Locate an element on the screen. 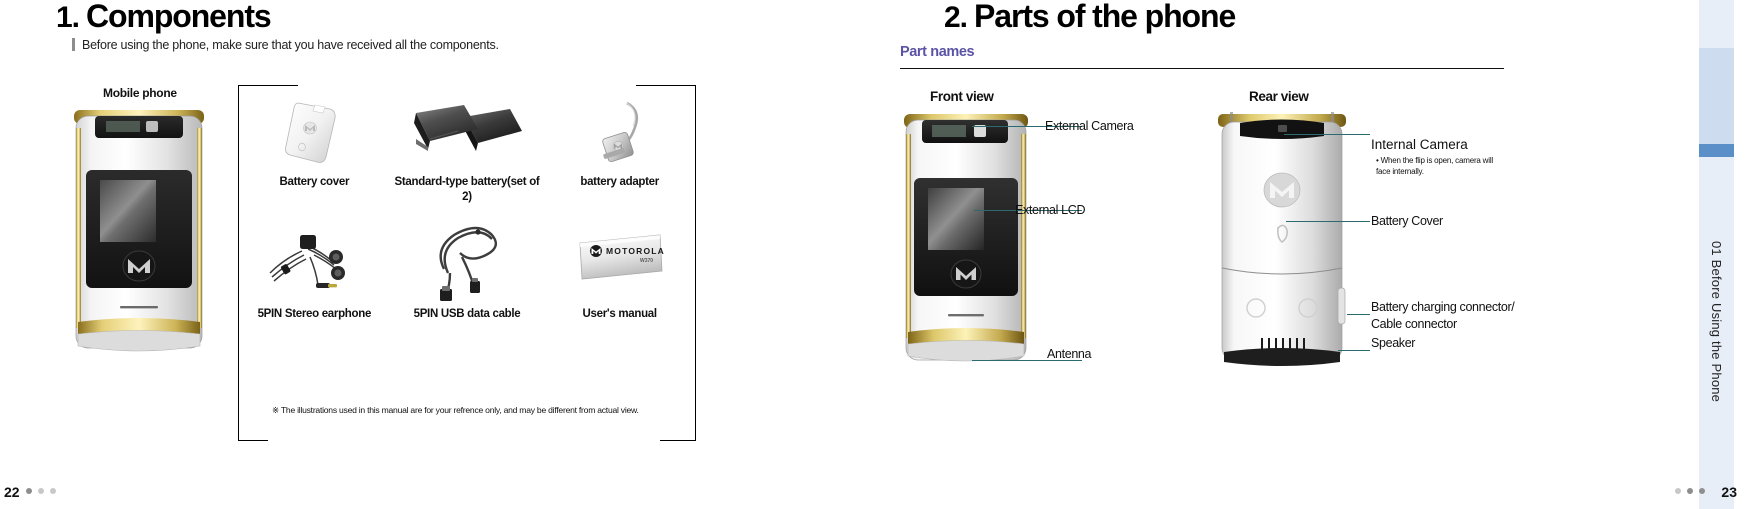 The height and width of the screenshot is (509, 1745). sidebar-chapter-text: 01 Before Using the Phone is located at coordinates (1716, 322).